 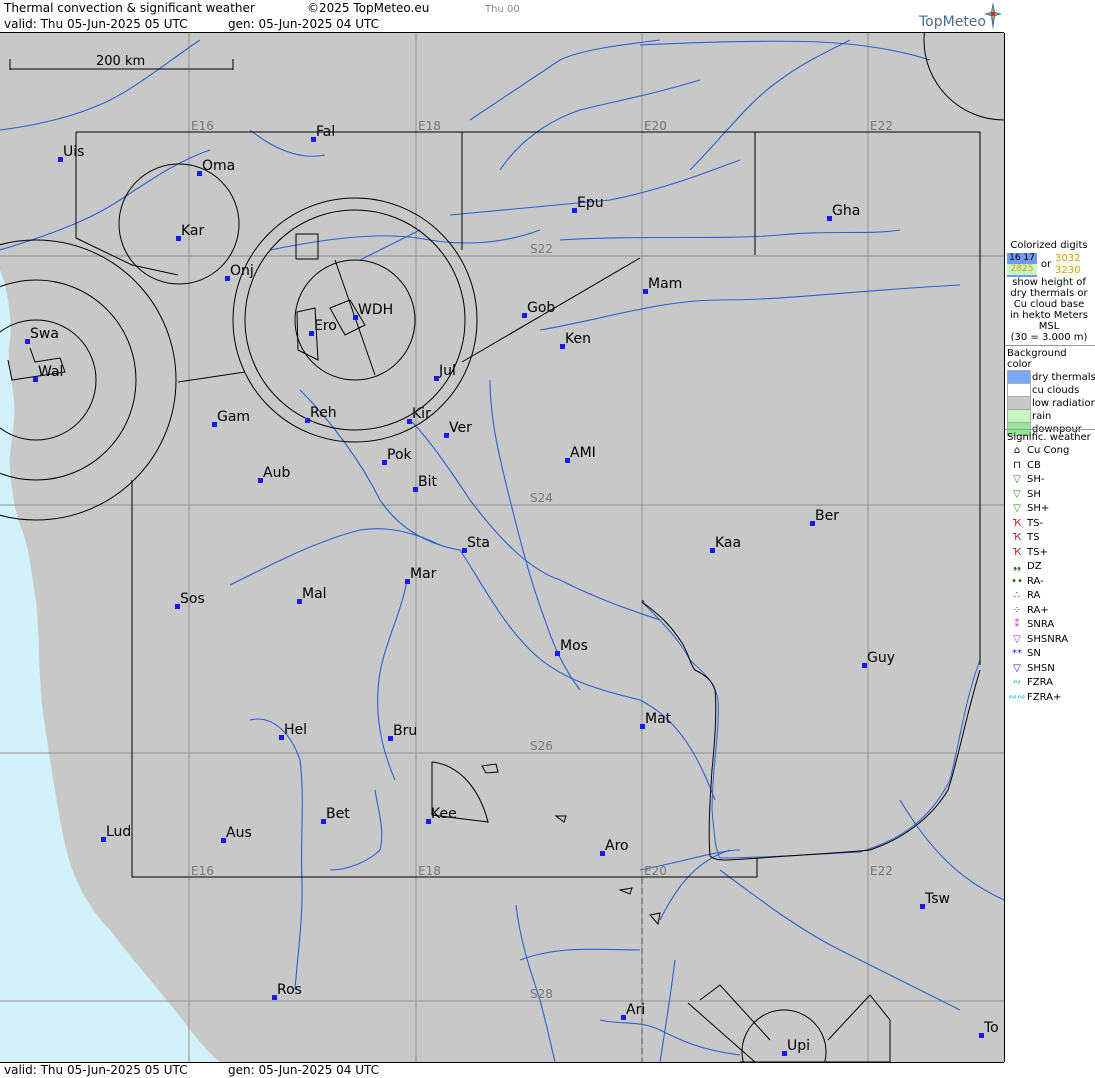 I want to click on lat-label-s26: S26, so click(x=541, y=746).